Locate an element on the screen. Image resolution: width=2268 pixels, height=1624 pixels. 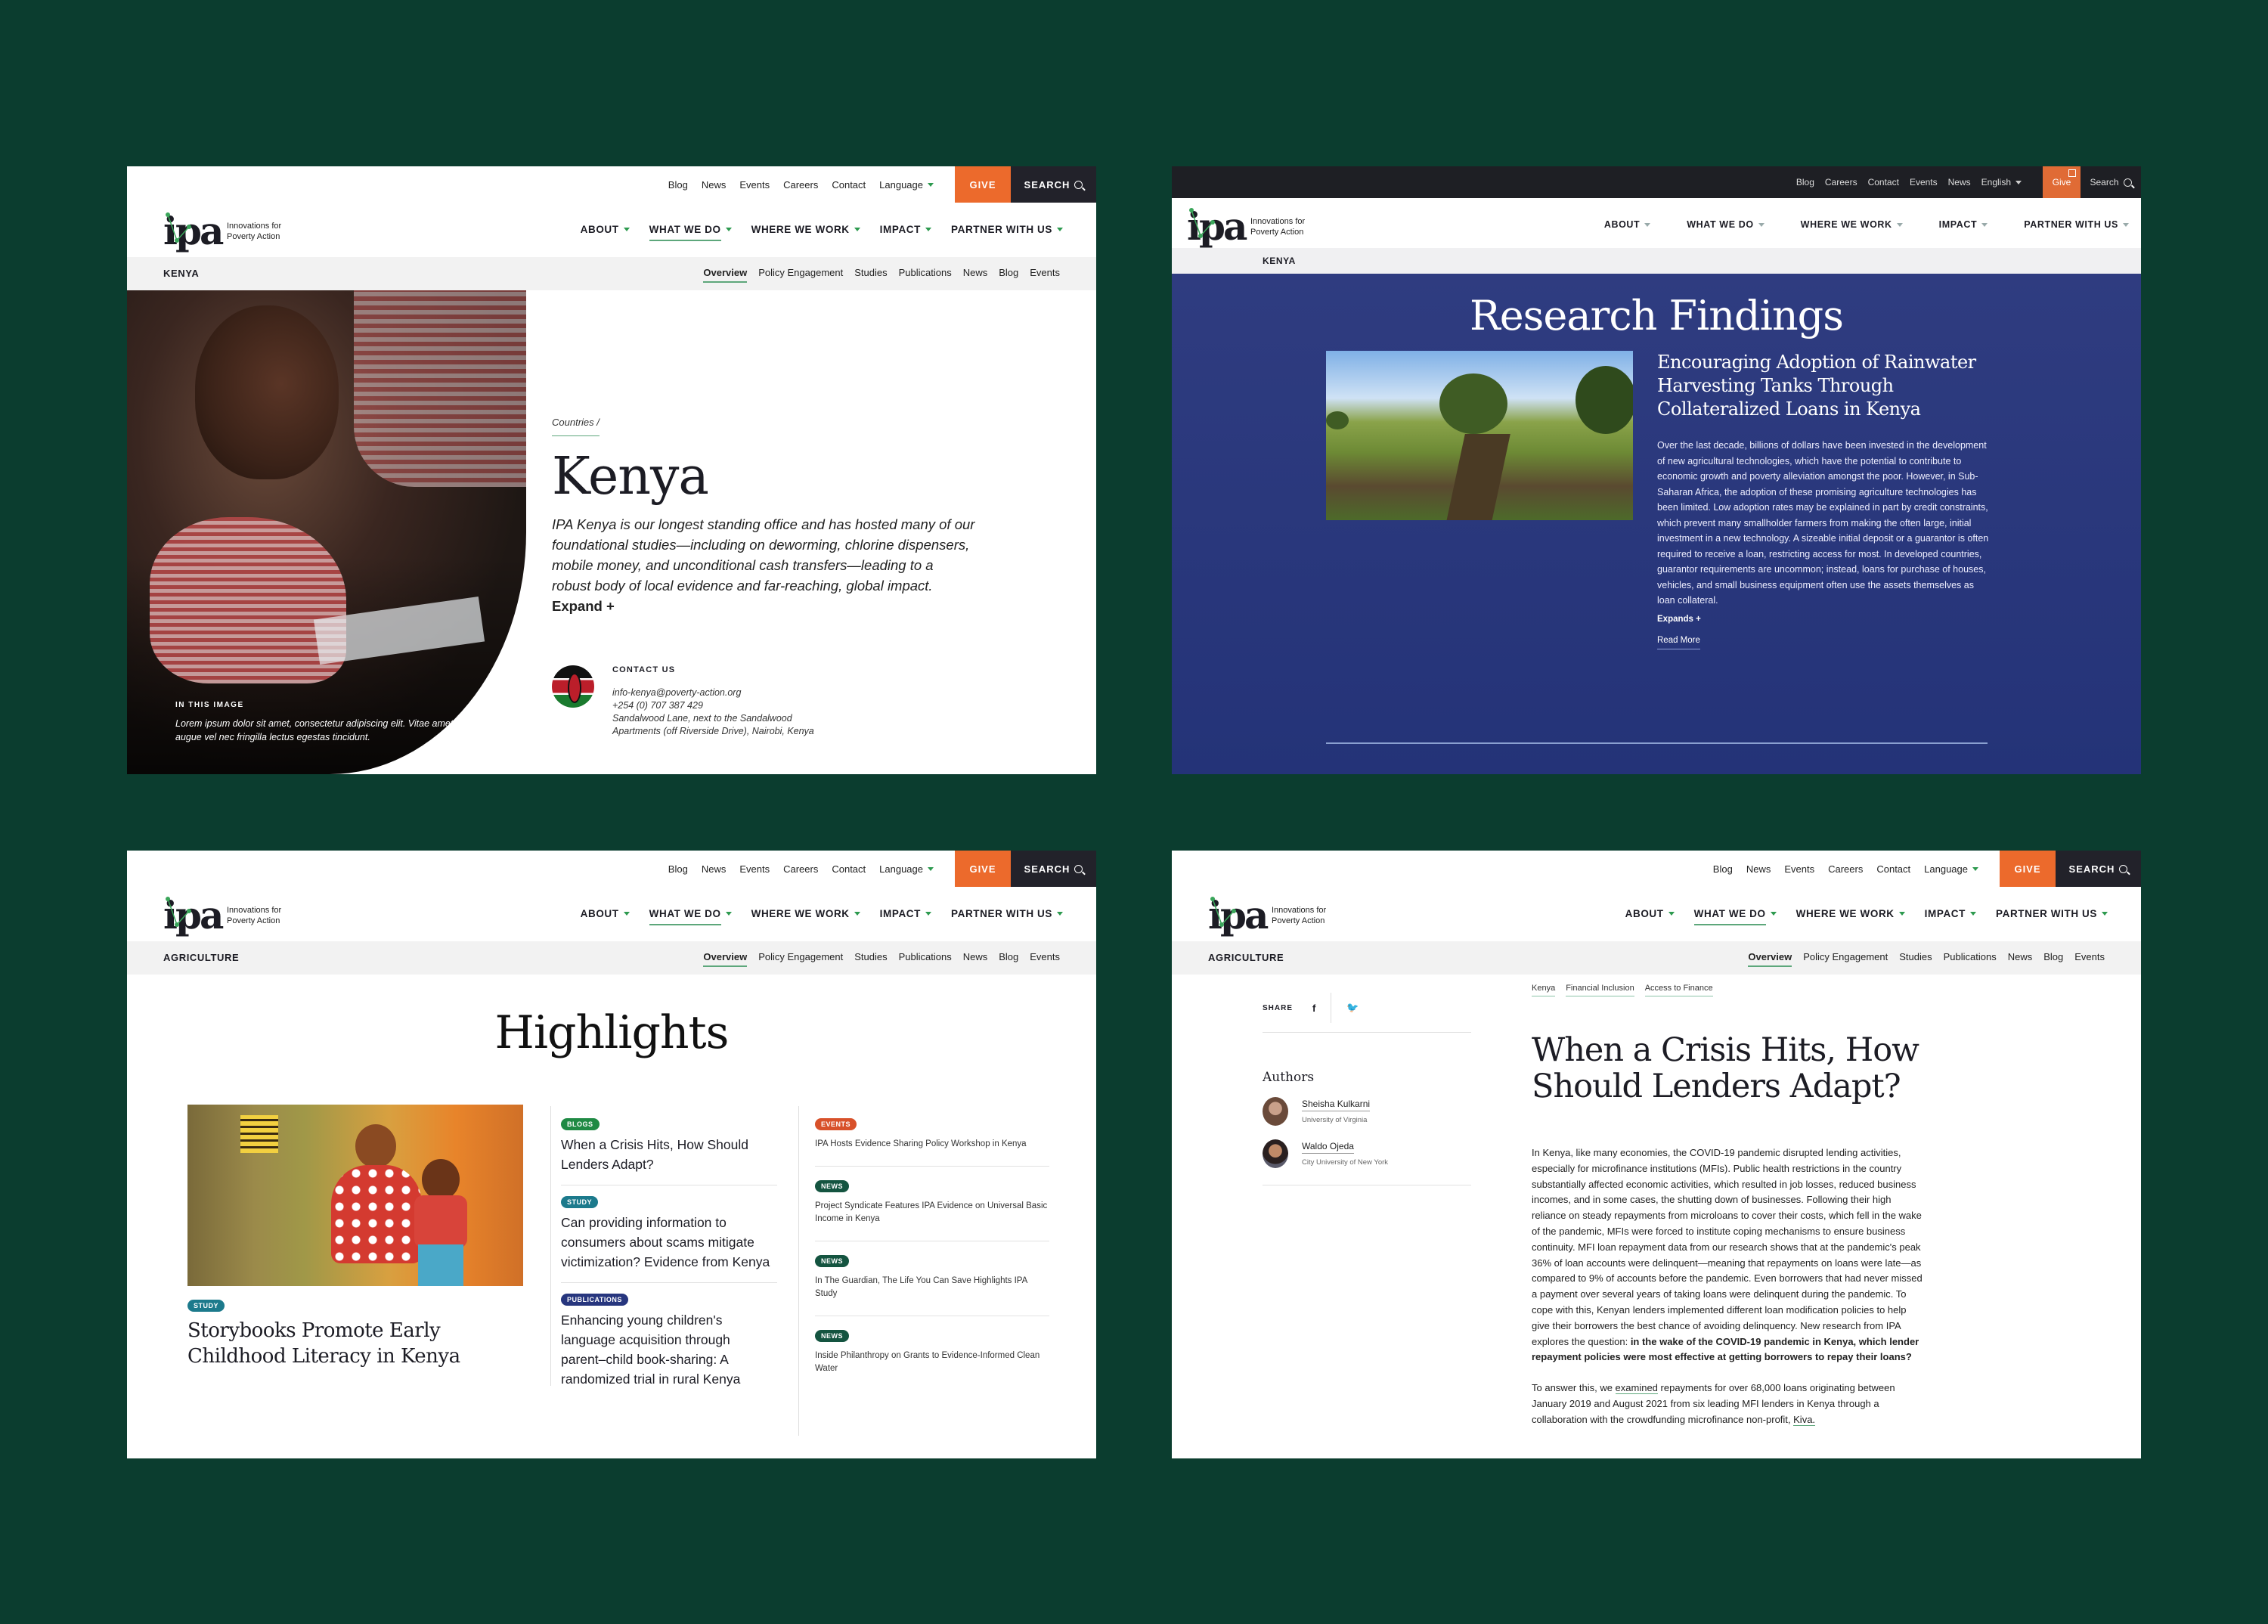
tag-kenya: Kenya is located at coordinates (1544, 990).